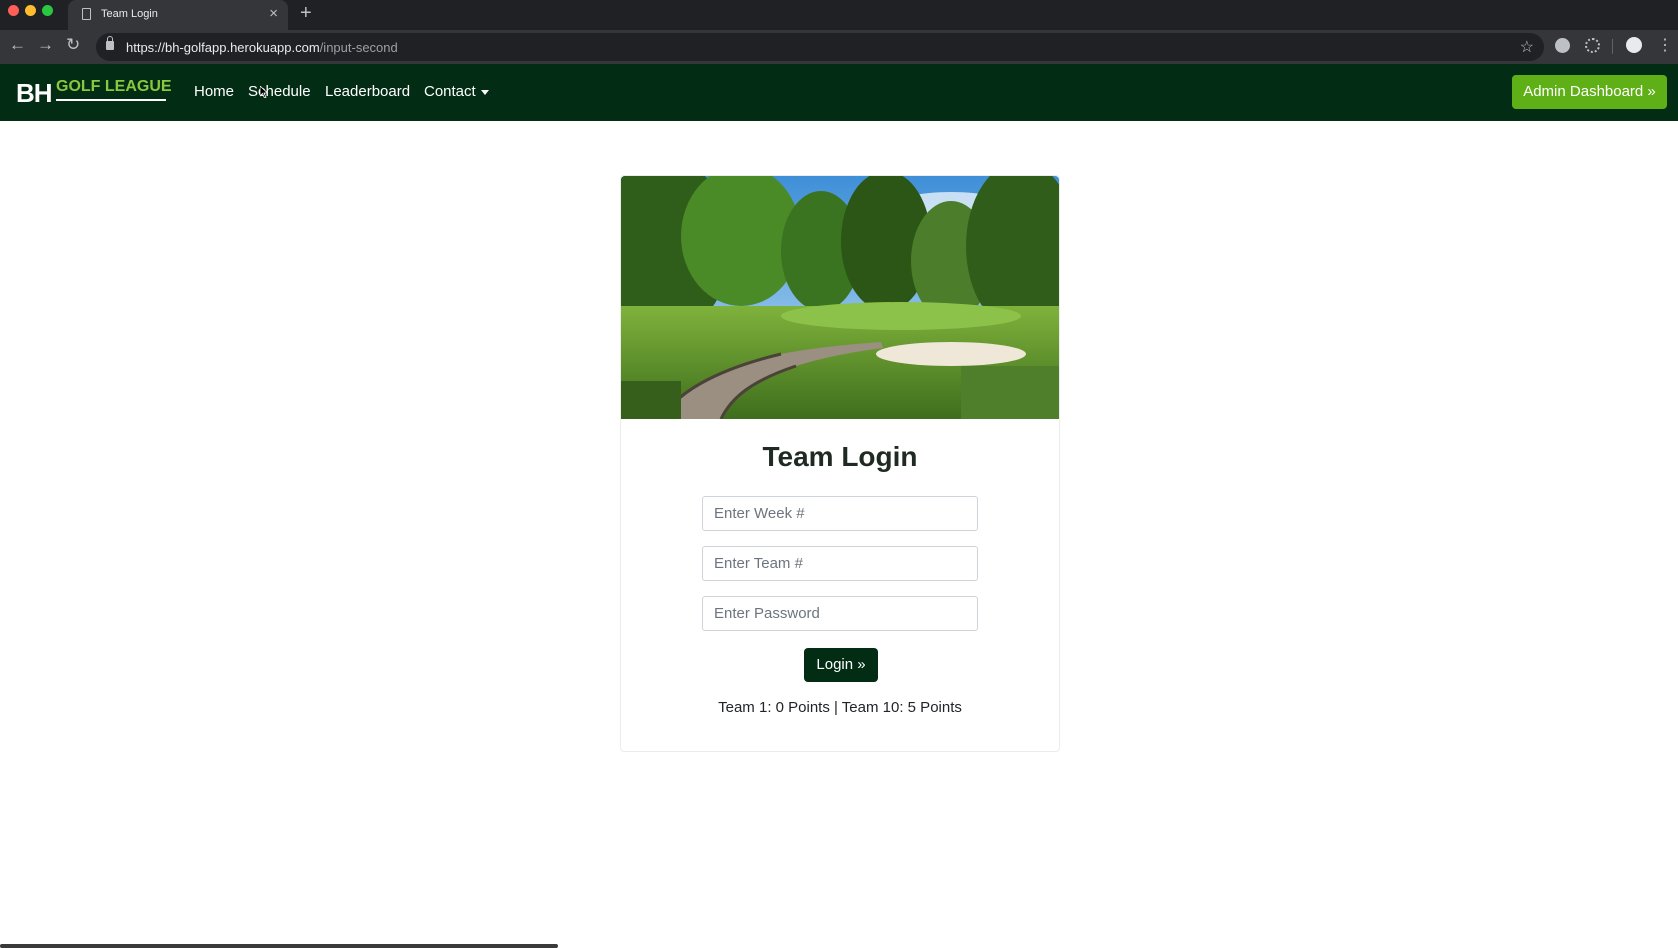 This screenshot has width=1678, height=948. I want to click on nav-link-home: Home, so click(214, 91).